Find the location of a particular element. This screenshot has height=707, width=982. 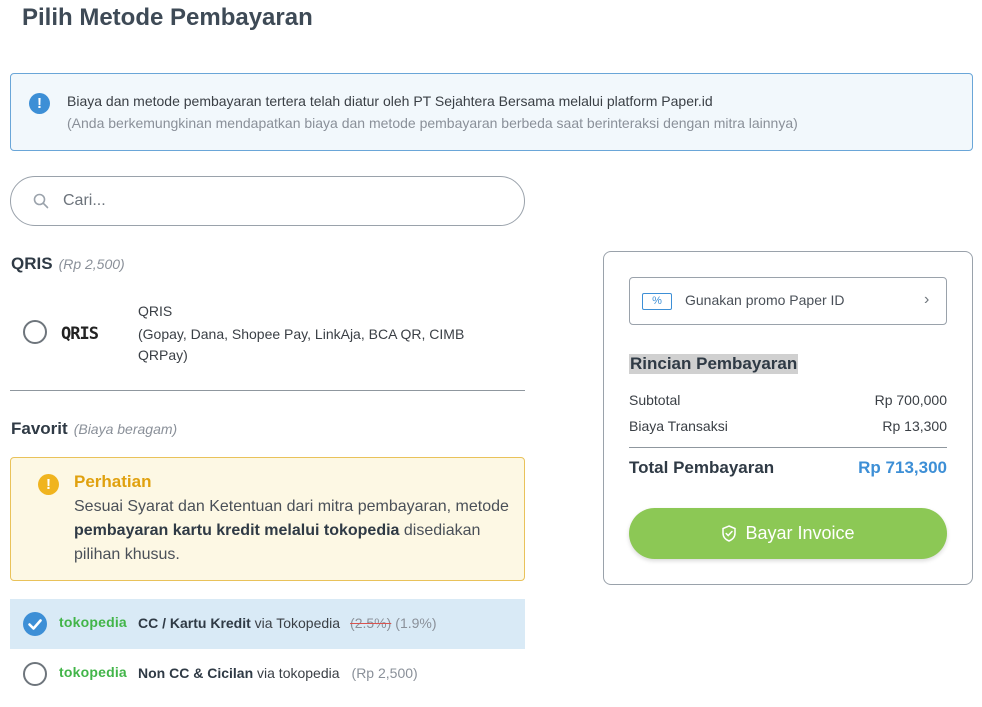

payment-option-label: Non CC & Cicilan via tokopedia (Rp 2,500) is located at coordinates (278, 673).